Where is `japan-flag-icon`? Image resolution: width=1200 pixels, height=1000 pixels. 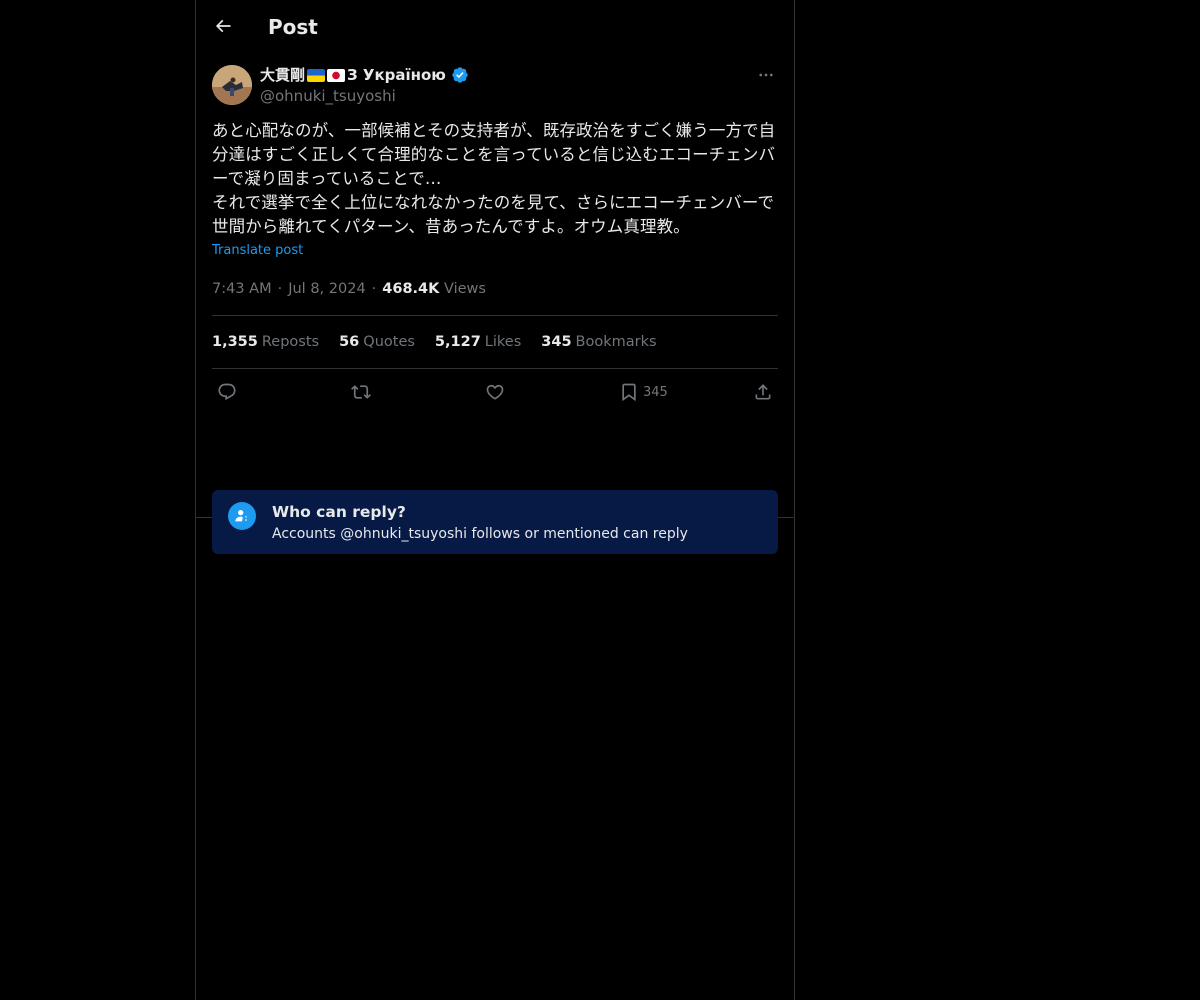
japan-flag-icon is located at coordinates (336, 75).